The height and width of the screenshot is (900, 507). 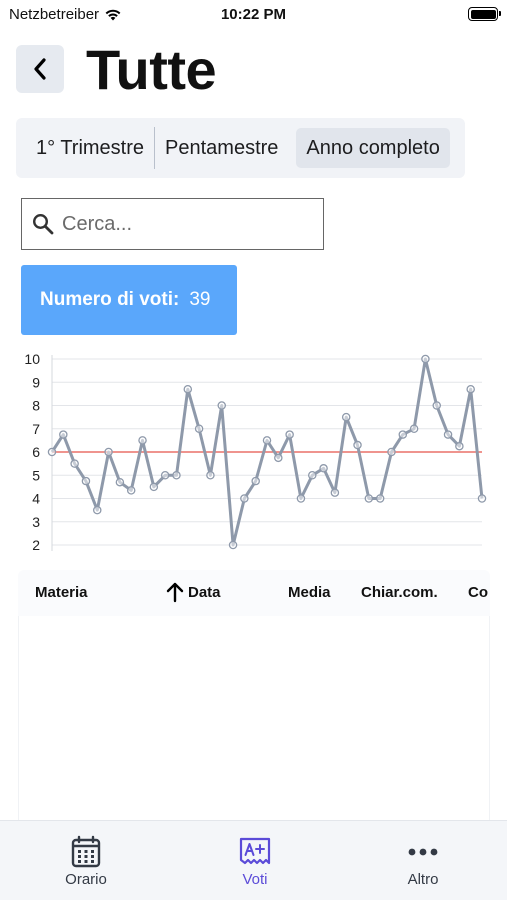 What do you see at coordinates (36, 475) in the screenshot?
I see `chart-y-tick-label: 5` at bounding box center [36, 475].